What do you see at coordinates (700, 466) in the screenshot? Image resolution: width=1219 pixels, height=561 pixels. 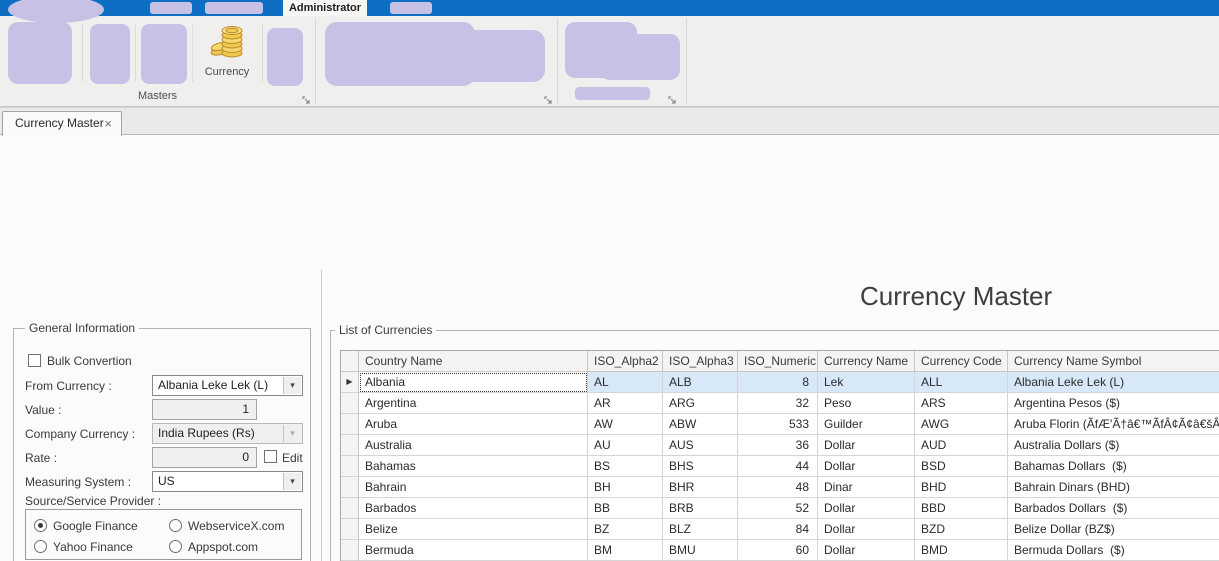 I see `table-cell: BHS` at bounding box center [700, 466].